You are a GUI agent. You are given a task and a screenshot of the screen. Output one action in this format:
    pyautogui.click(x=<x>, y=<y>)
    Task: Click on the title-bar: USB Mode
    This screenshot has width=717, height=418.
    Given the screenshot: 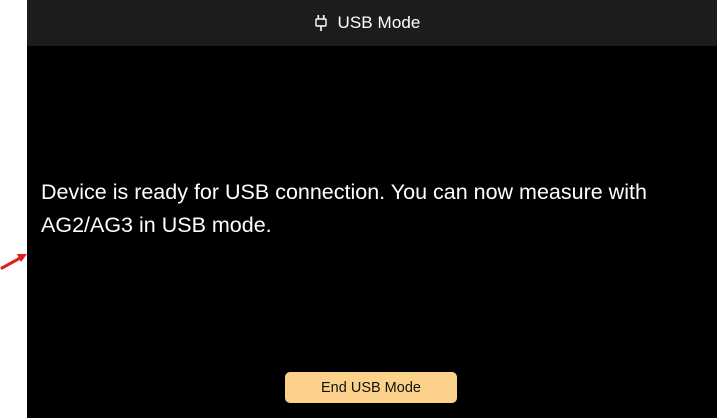 What is the action you would take?
    pyautogui.click(x=372, y=23)
    